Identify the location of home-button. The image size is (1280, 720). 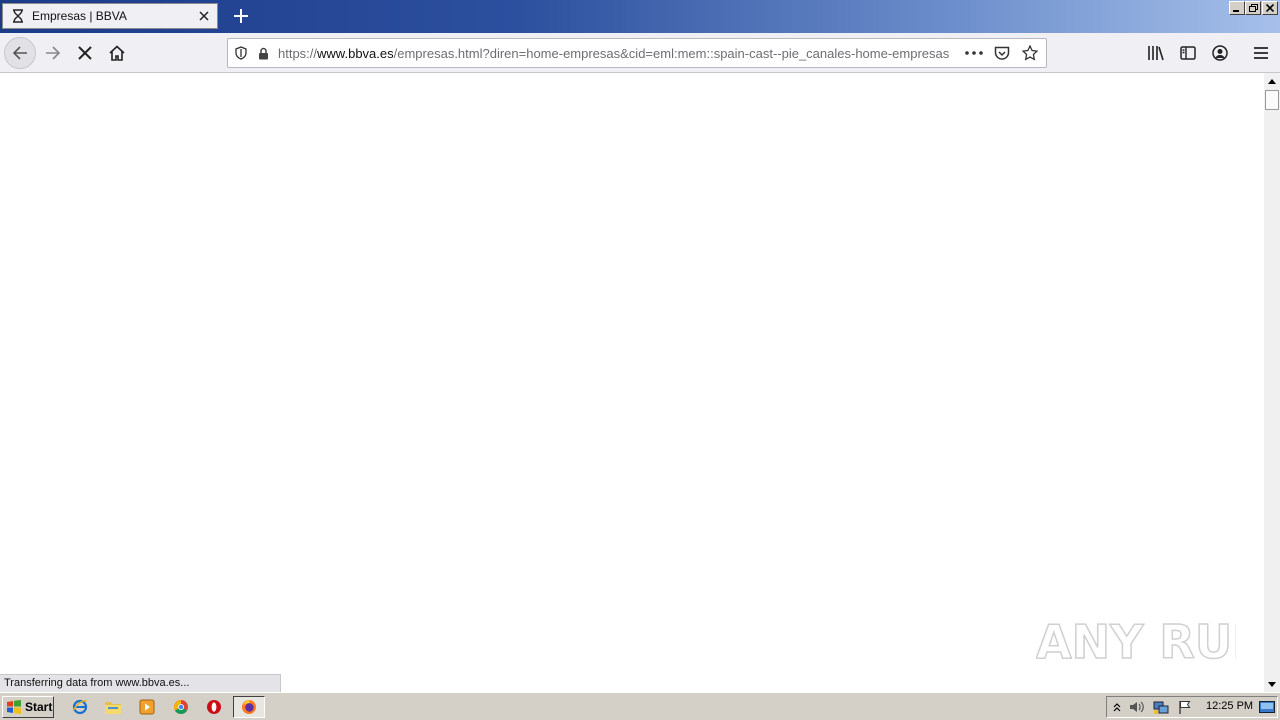
(117, 53).